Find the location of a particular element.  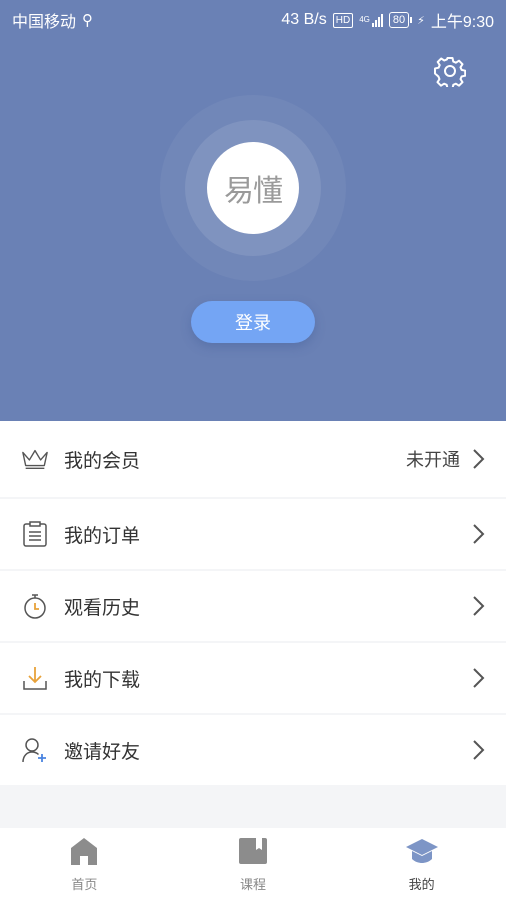

menu-item-invite: 邀请好友 is located at coordinates (253, 750).